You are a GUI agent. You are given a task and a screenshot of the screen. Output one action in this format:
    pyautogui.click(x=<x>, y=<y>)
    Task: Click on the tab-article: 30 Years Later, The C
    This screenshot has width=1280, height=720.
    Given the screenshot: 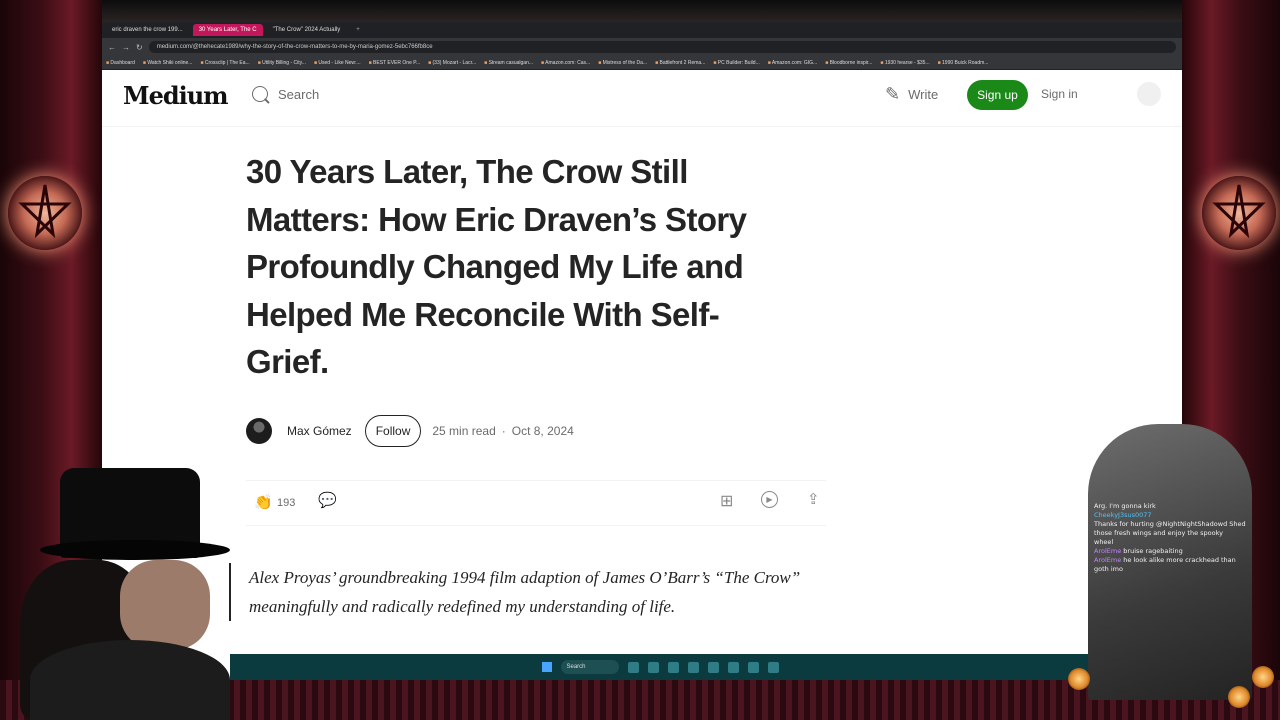 What is the action you would take?
    pyautogui.click(x=227, y=30)
    